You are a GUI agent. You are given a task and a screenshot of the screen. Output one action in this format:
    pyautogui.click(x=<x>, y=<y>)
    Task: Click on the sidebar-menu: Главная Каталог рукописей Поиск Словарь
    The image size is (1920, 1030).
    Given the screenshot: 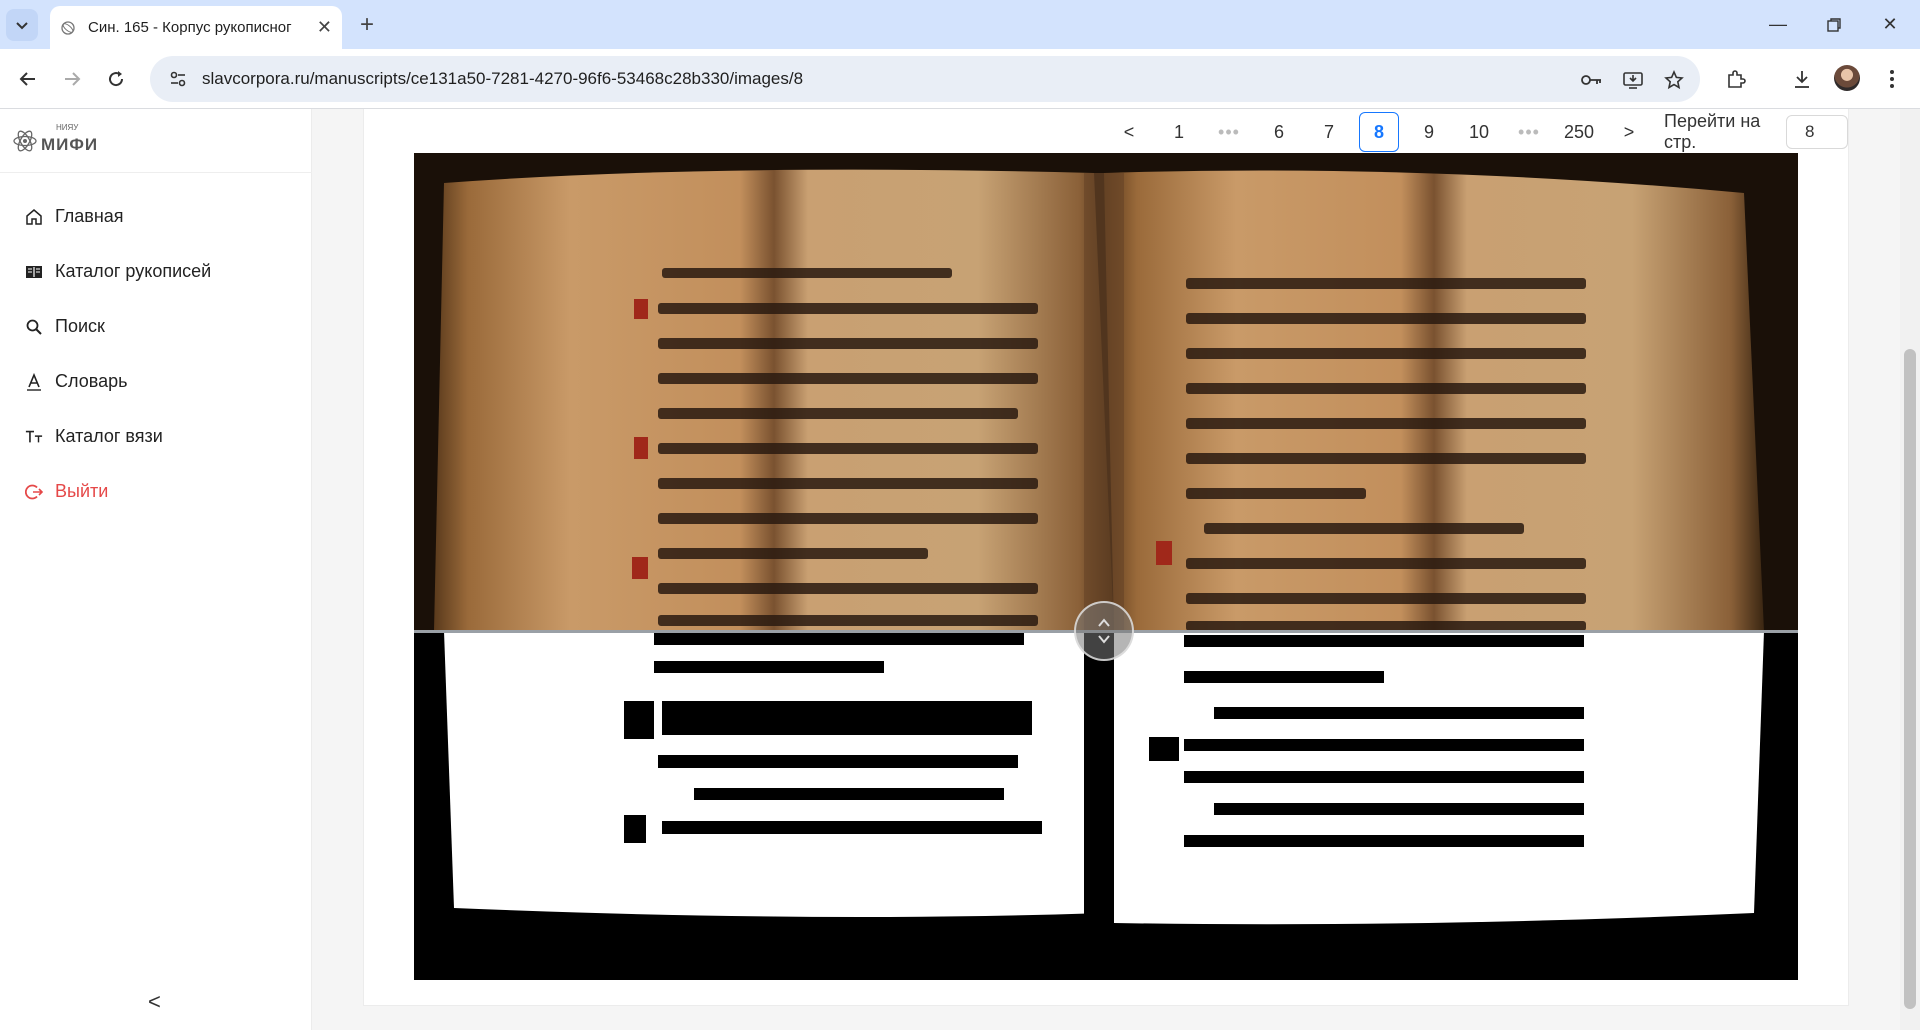 What is the action you would take?
    pyautogui.click(x=156, y=354)
    